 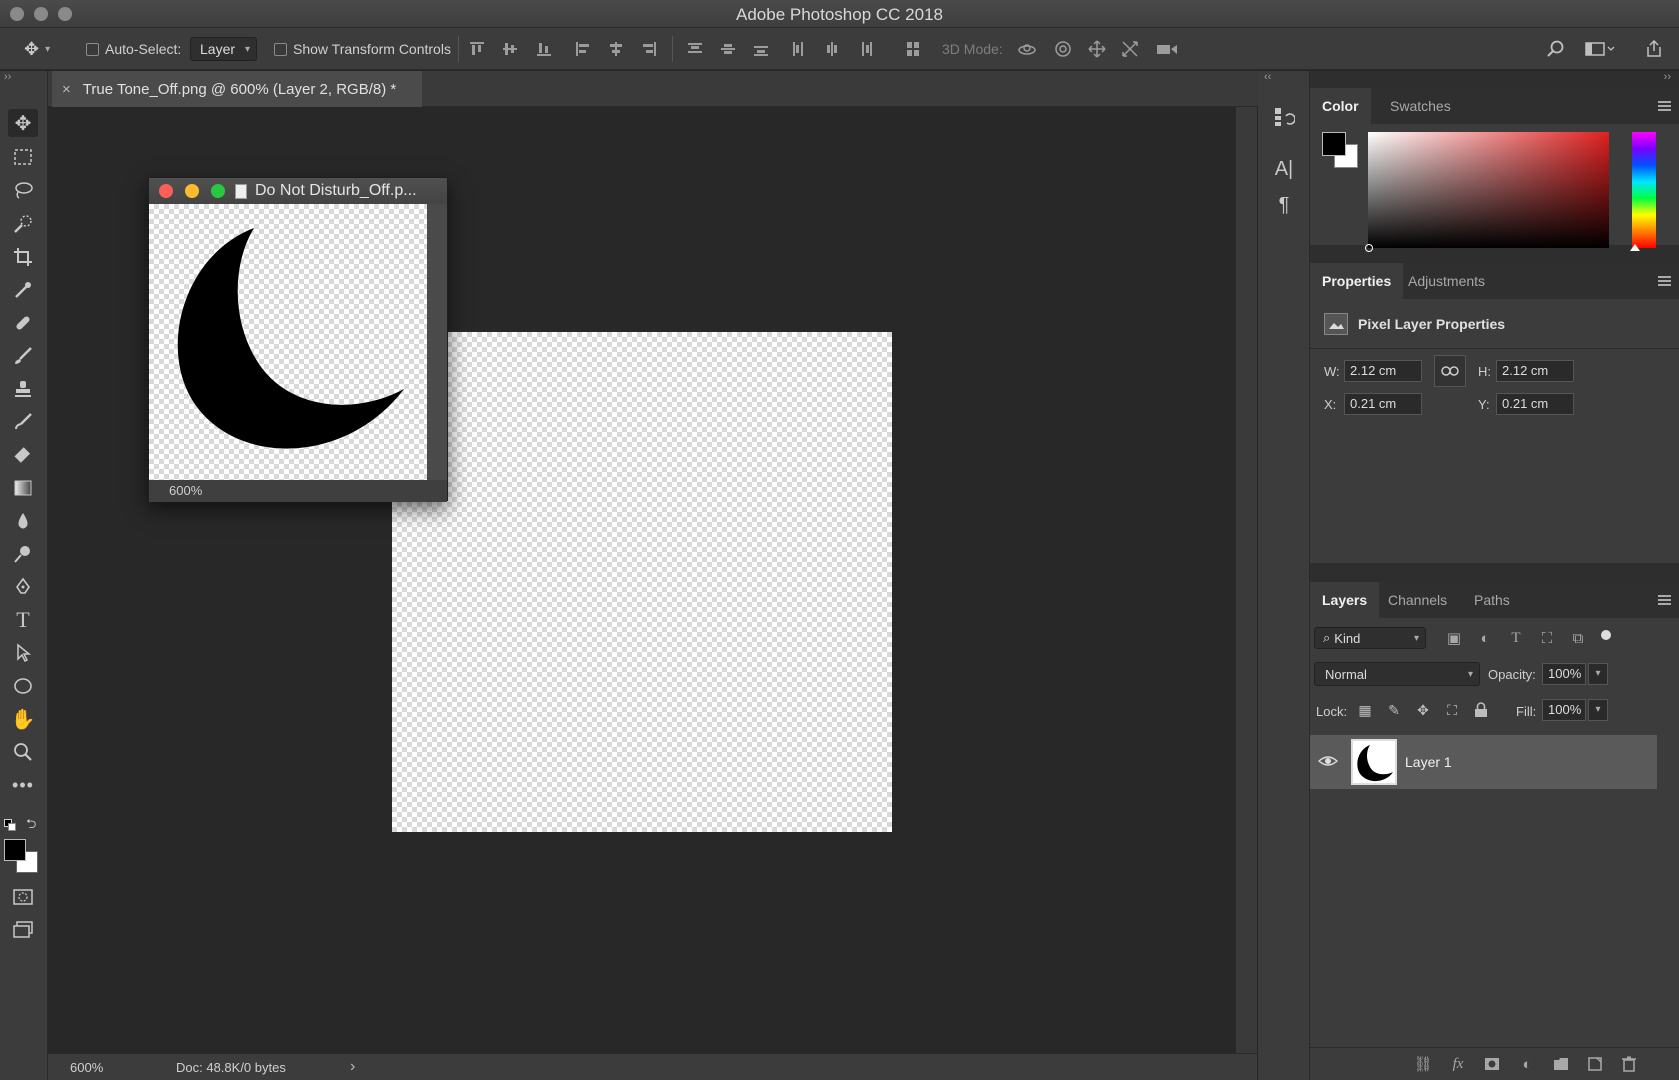 What do you see at coordinates (1485, 638) in the screenshot?
I see `filter-adjustment-icon: ◐` at bounding box center [1485, 638].